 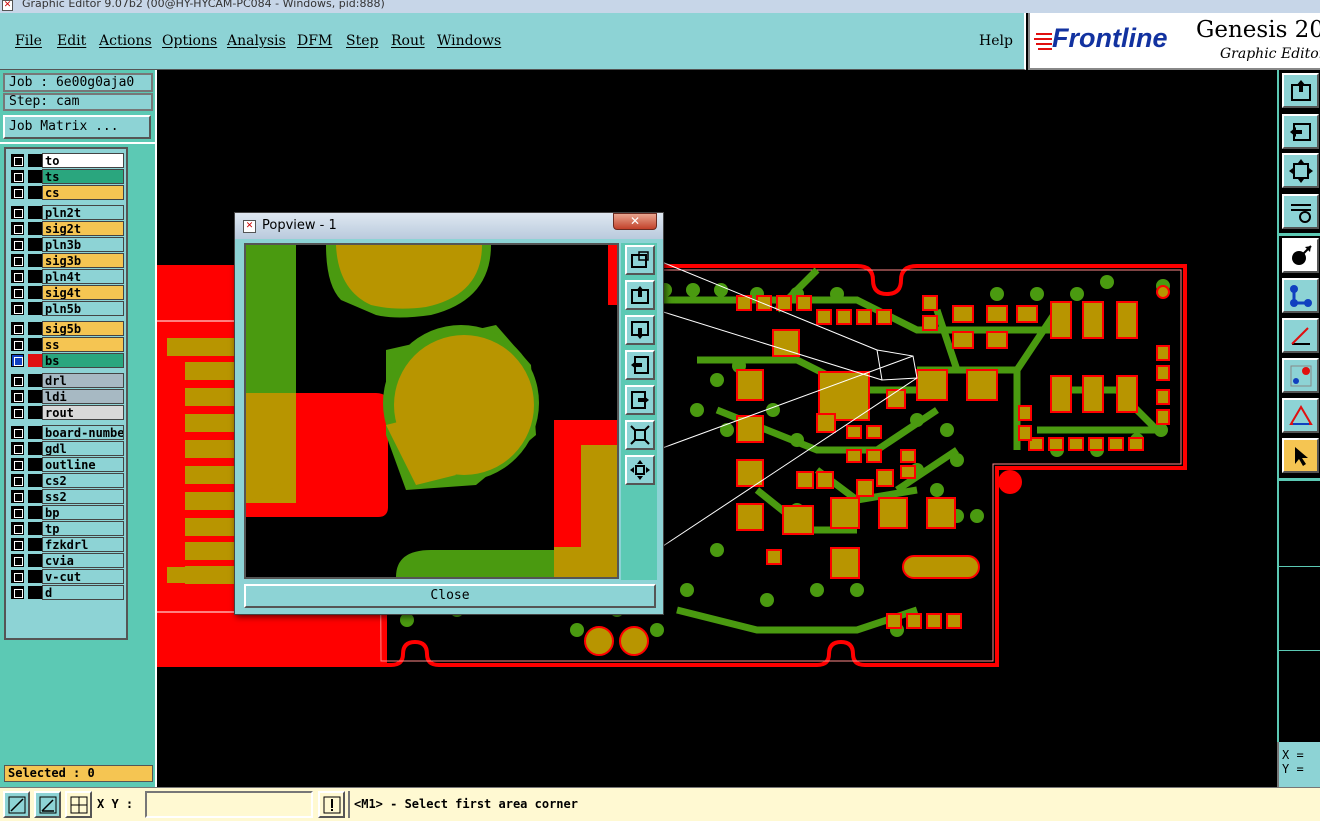 What do you see at coordinates (1300, 131) in the screenshot?
I see `pan-left-button` at bounding box center [1300, 131].